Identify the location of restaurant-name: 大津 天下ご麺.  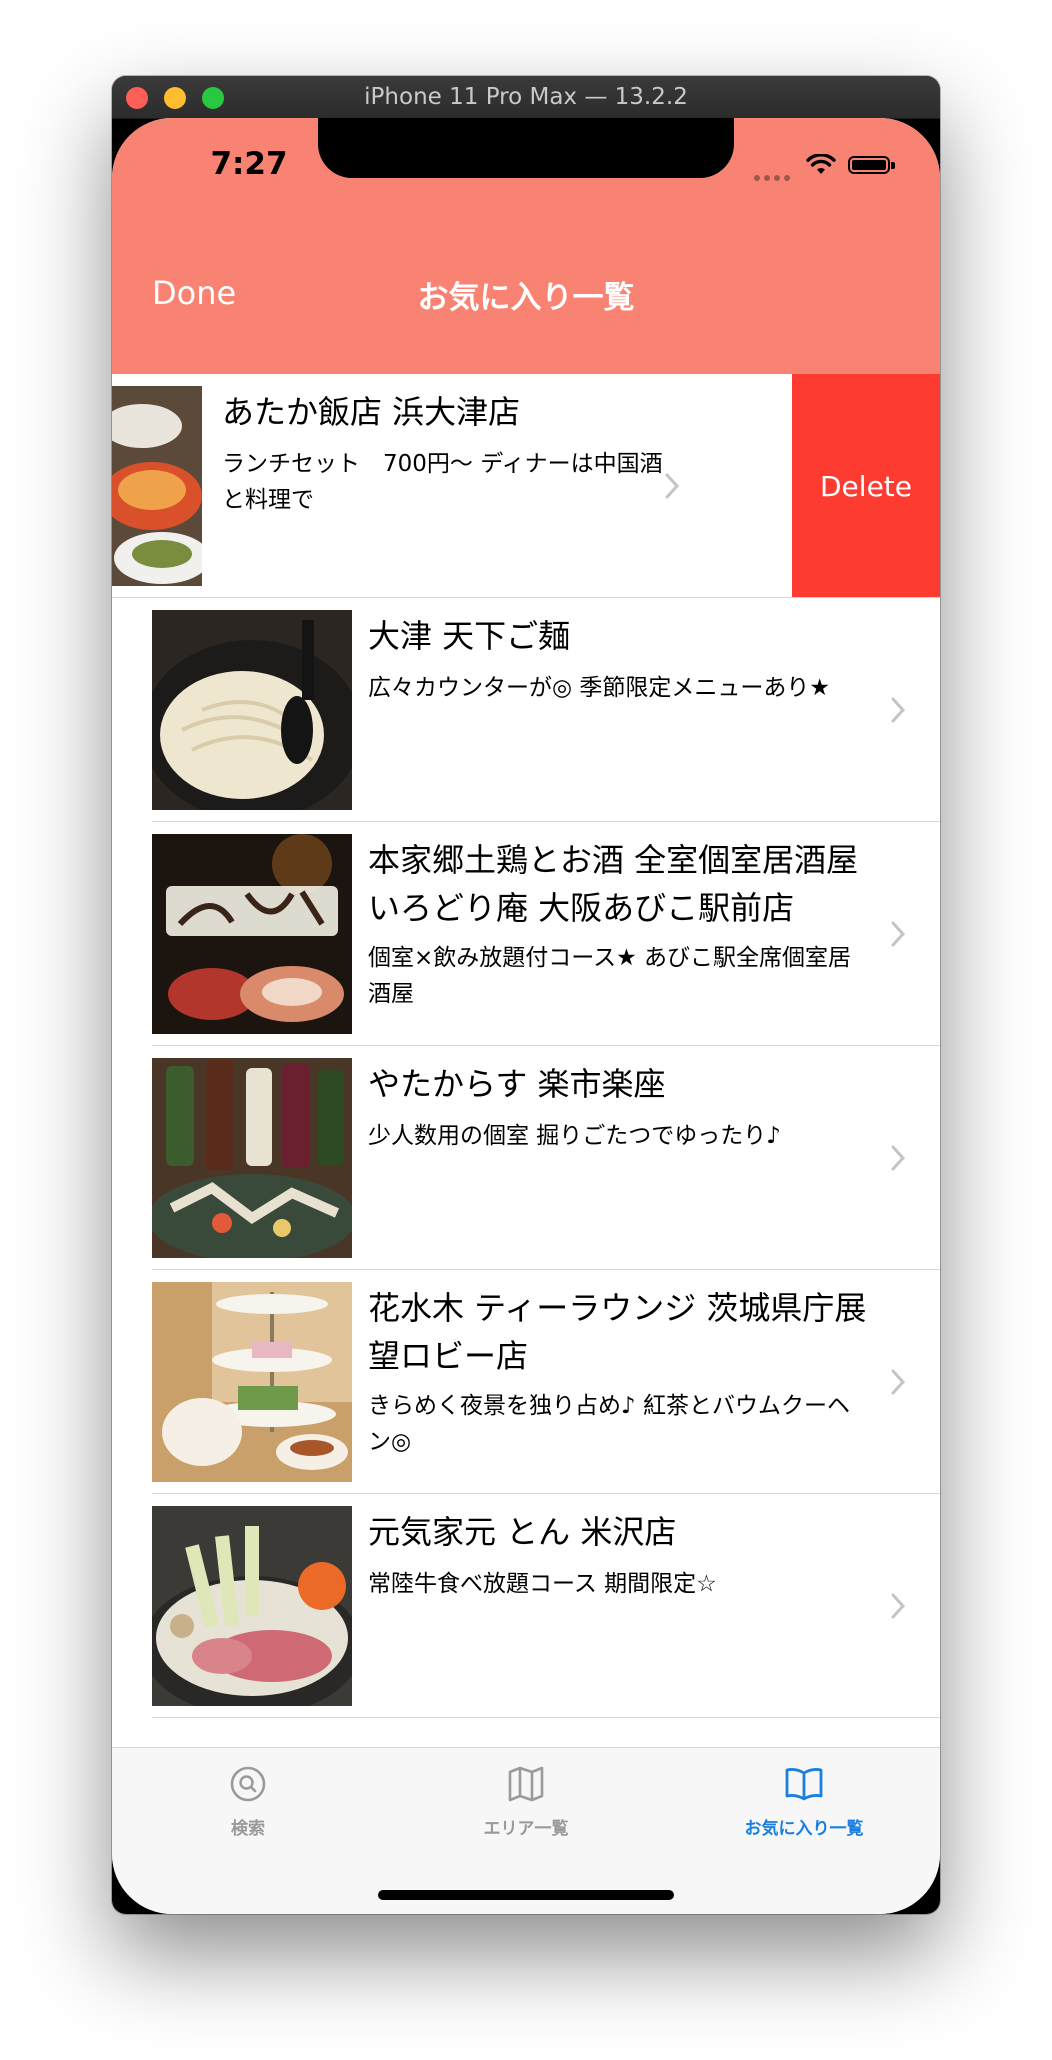
(469, 636).